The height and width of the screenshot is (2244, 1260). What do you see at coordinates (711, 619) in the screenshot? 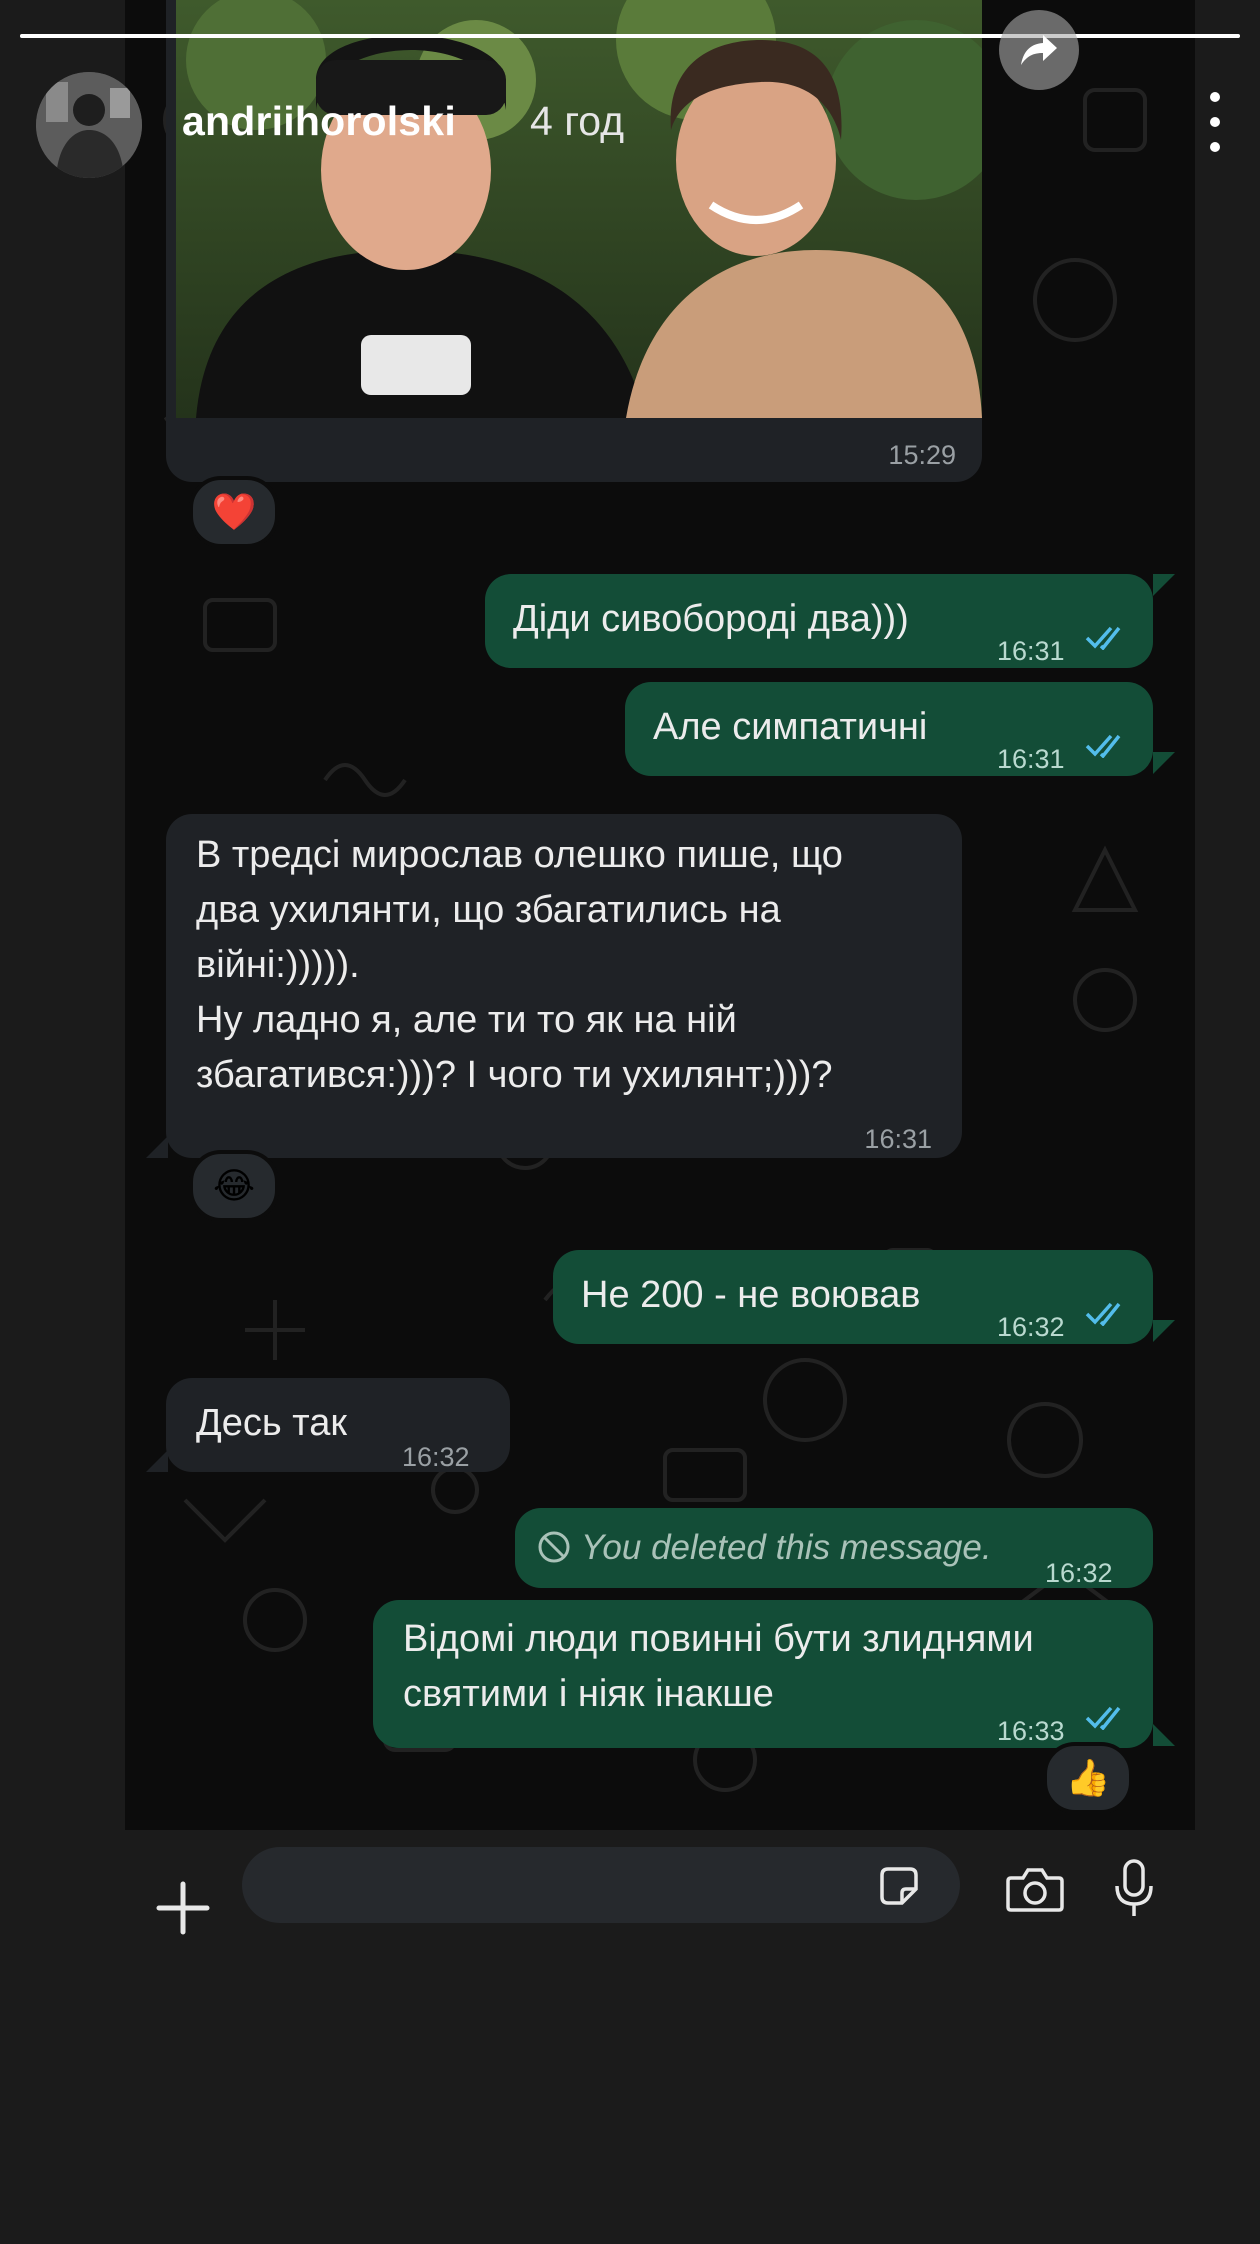
I see `message-text: Діди сивобороді два)))` at bounding box center [711, 619].